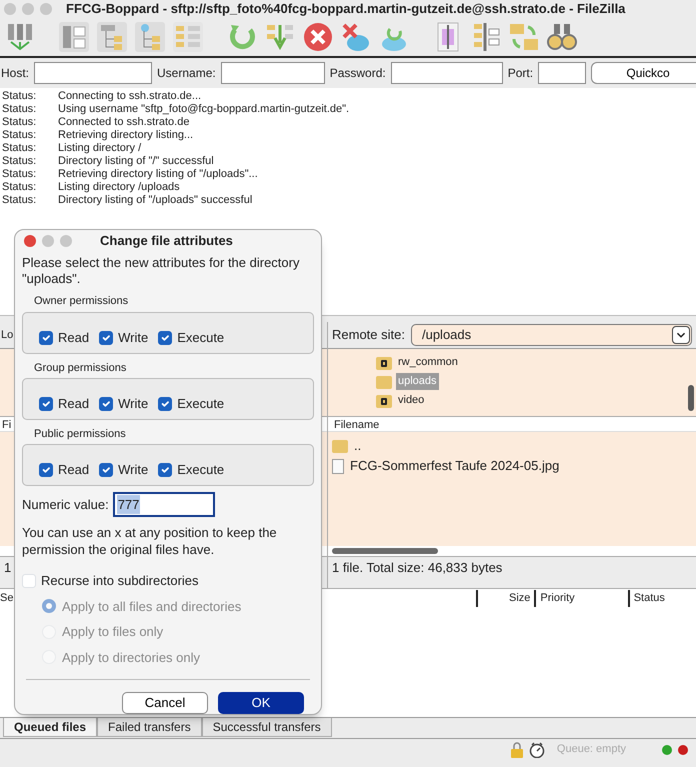  Describe the element at coordinates (358, 73) in the screenshot. I see `field-label: Password:` at that location.